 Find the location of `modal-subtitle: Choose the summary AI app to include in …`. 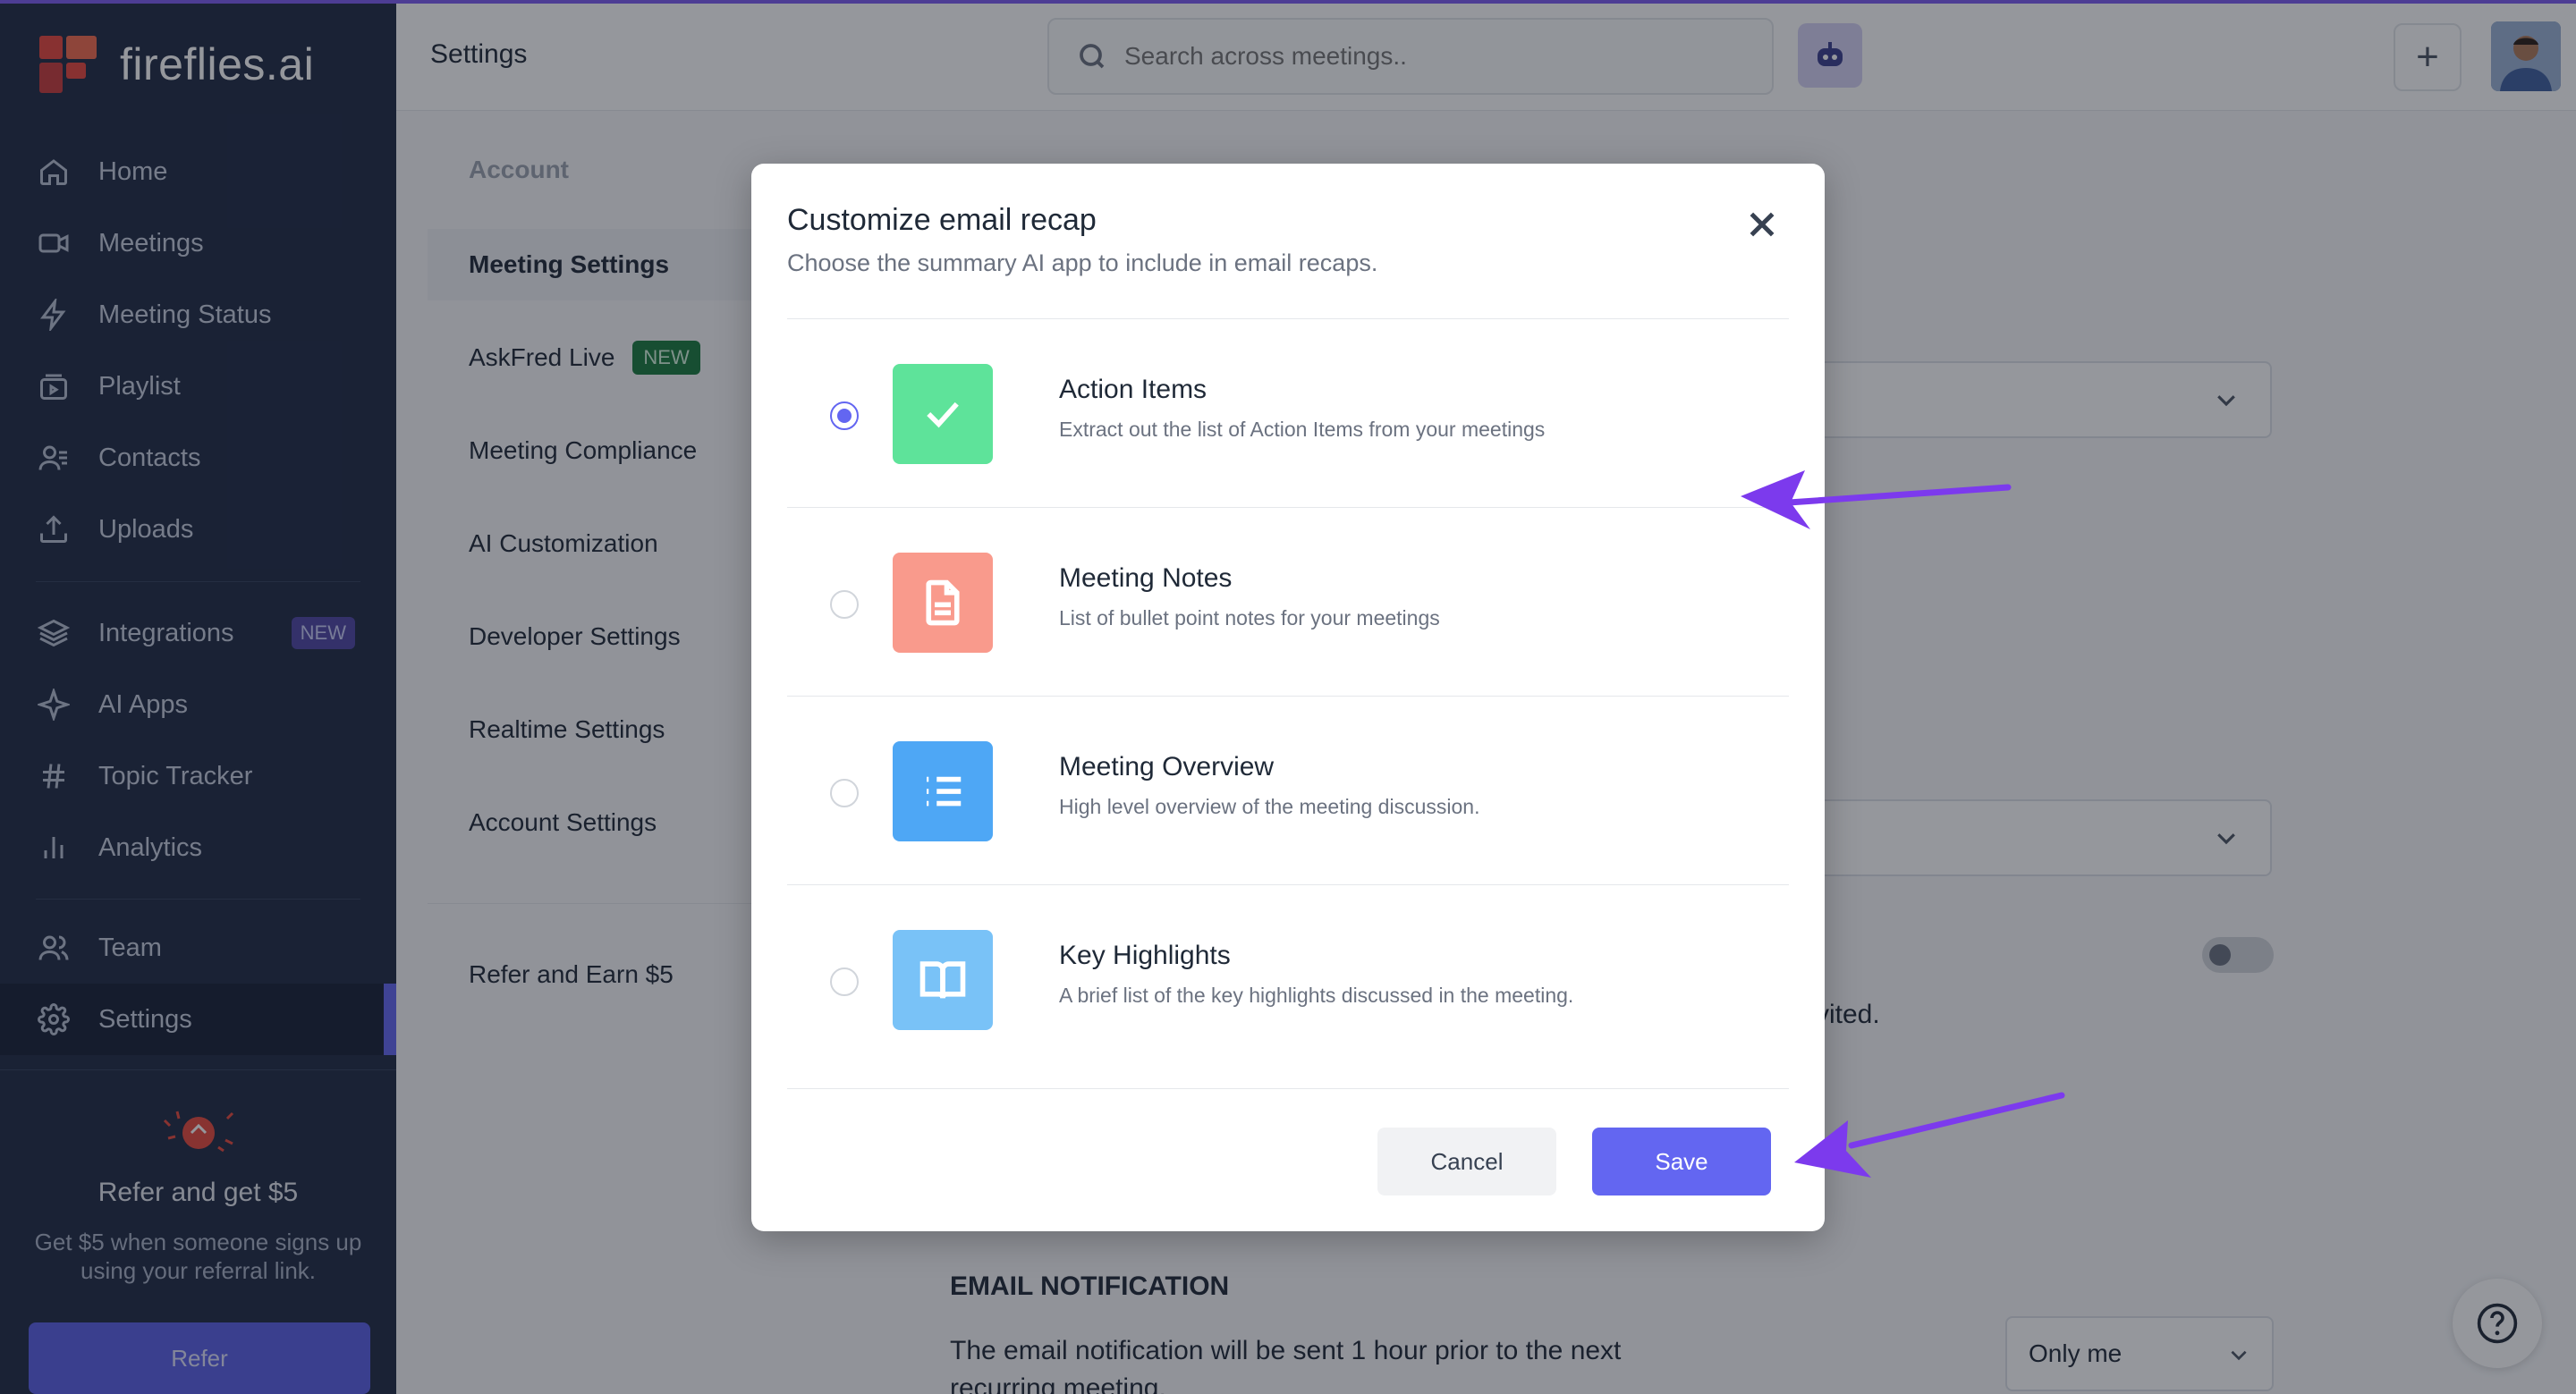

modal-subtitle: Choose the summary AI app to include in … is located at coordinates (1082, 262).